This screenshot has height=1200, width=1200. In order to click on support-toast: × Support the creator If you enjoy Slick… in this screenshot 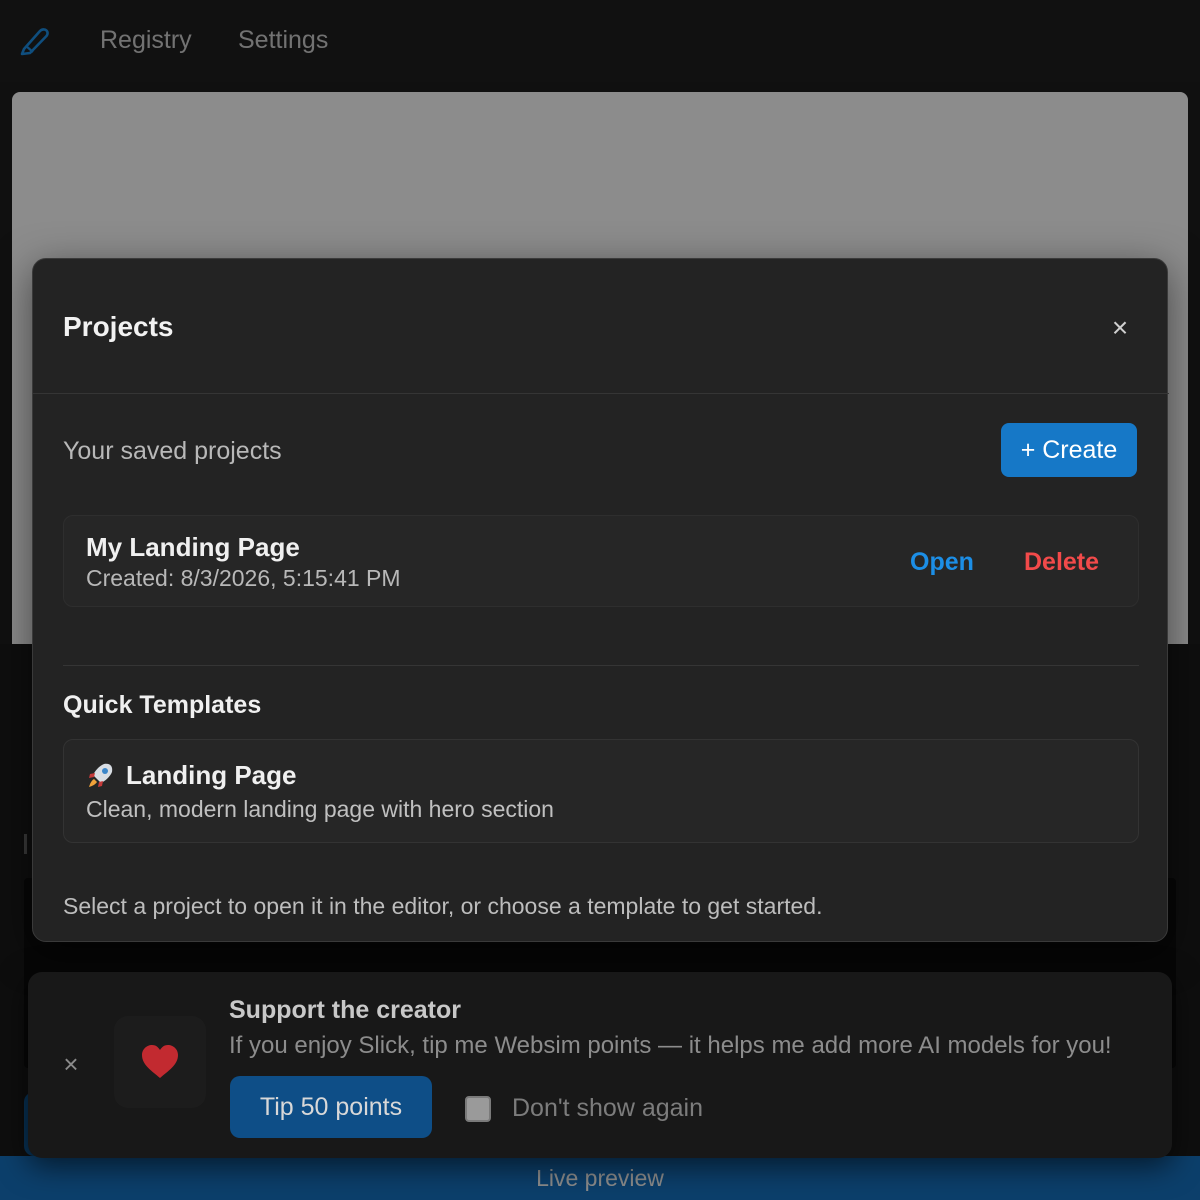, I will do `click(600, 1065)`.